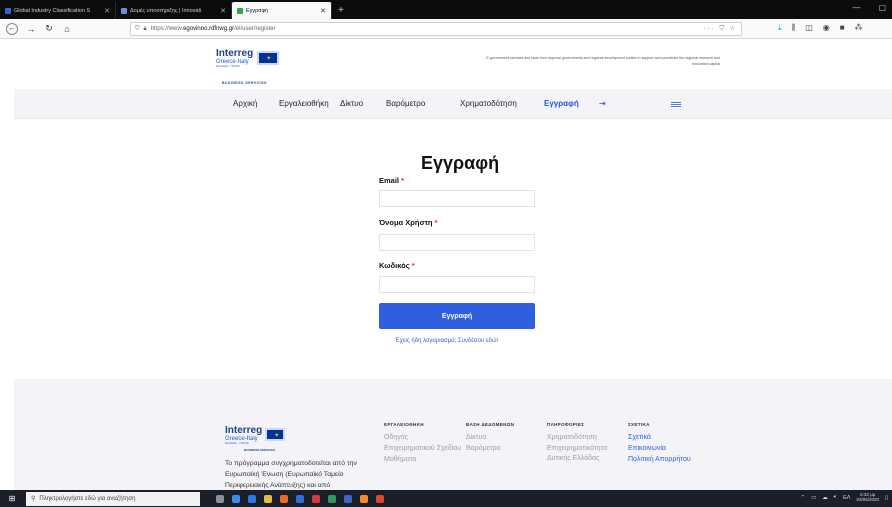 This screenshot has height=507, width=892. I want to click on browser-tab-innovation: Δομές υποστήριξης | Innovati ✕, so click(174, 10).